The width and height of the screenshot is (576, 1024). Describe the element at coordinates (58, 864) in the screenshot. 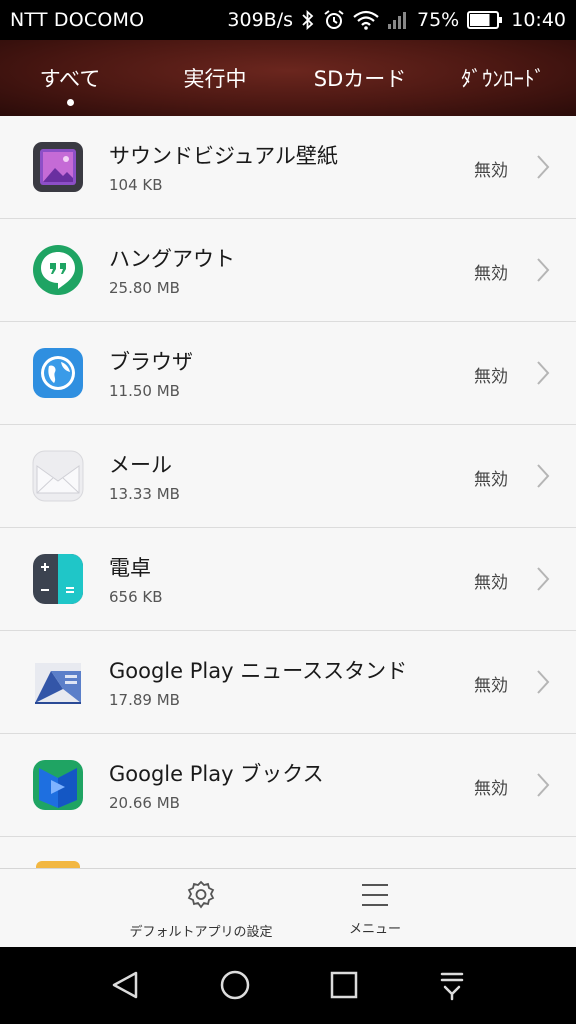

I see `partial-app-icon` at that location.